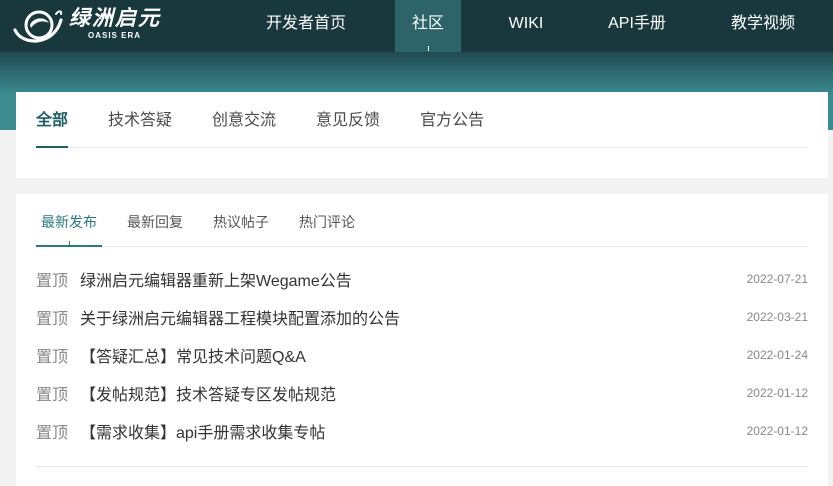 The width and height of the screenshot is (833, 486). I want to click on tab-announcements: 官方公告, so click(452, 120).